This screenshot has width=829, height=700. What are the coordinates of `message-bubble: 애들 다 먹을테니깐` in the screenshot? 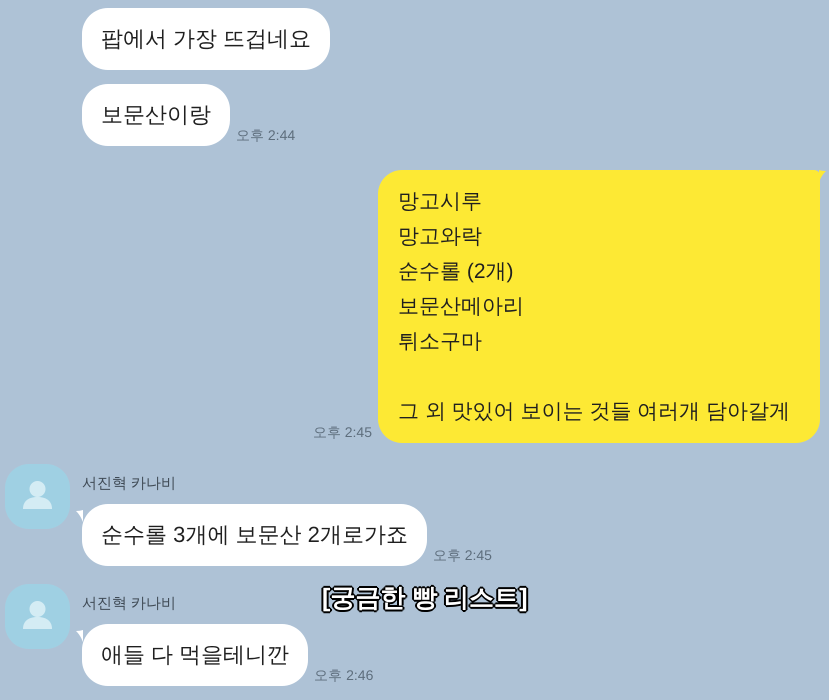 It's located at (195, 655).